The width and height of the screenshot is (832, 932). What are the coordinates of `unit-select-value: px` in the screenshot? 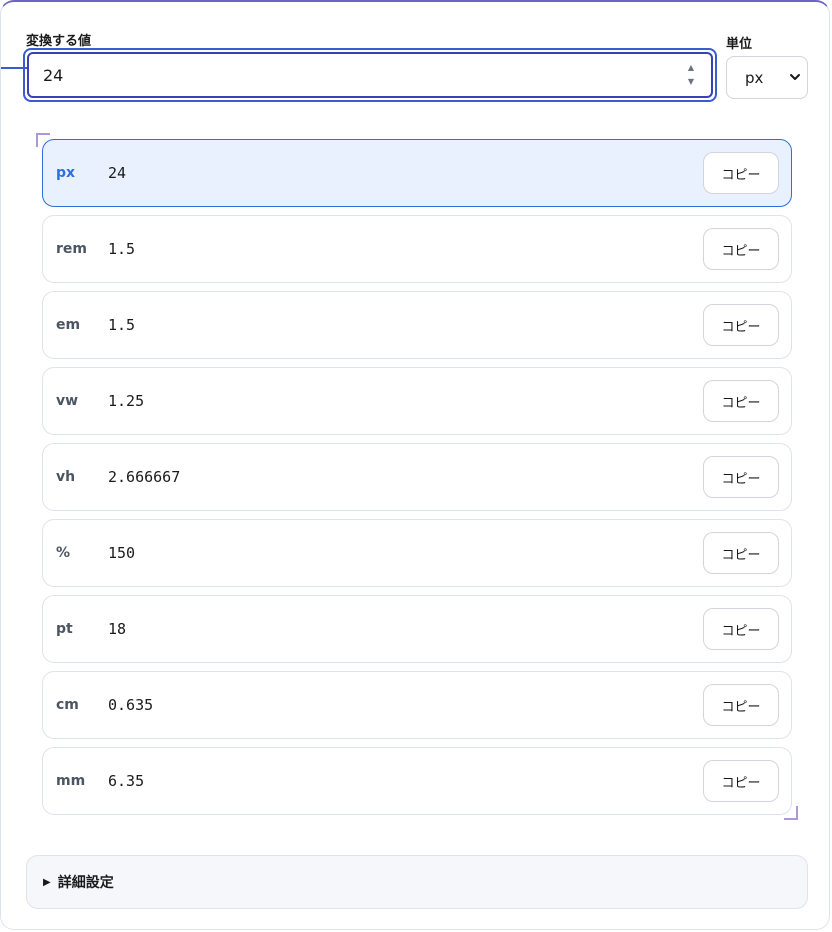 It's located at (754, 77).